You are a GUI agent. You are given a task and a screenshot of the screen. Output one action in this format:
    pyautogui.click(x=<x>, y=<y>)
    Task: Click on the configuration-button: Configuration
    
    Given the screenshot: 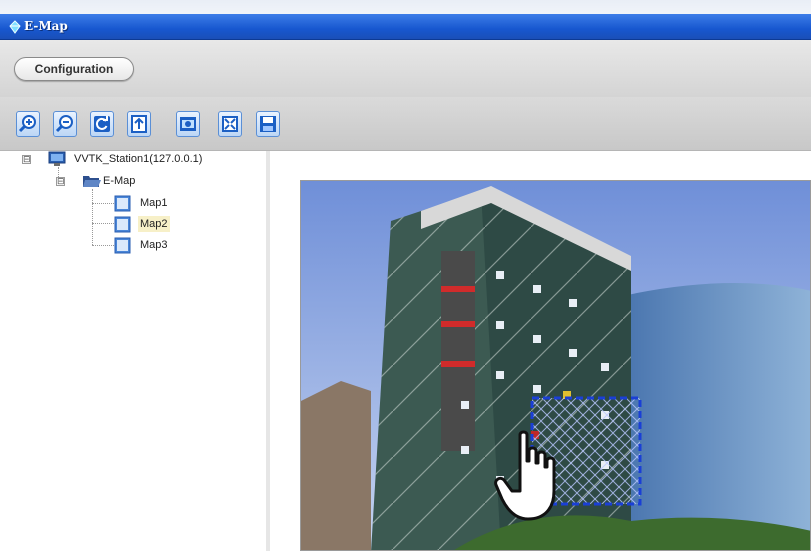 What is the action you would take?
    pyautogui.click(x=74, y=69)
    